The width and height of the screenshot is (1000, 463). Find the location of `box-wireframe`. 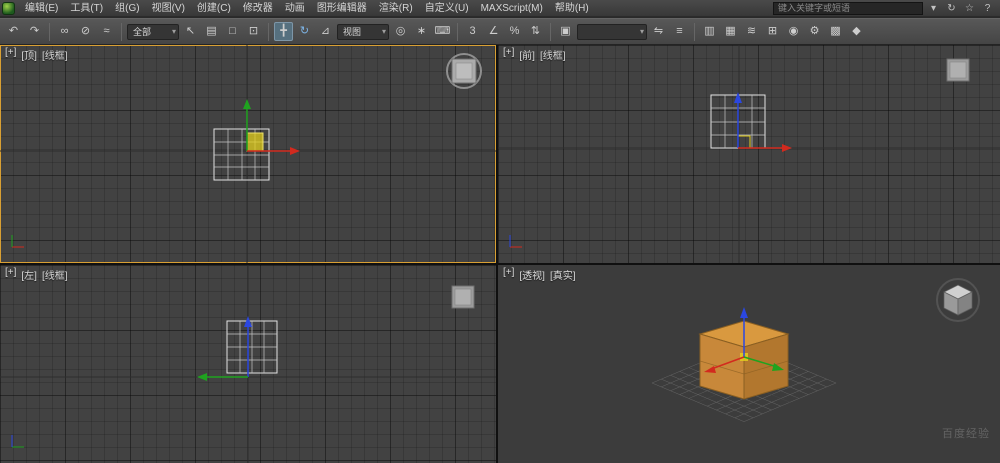

box-wireframe is located at coordinates (252, 347).